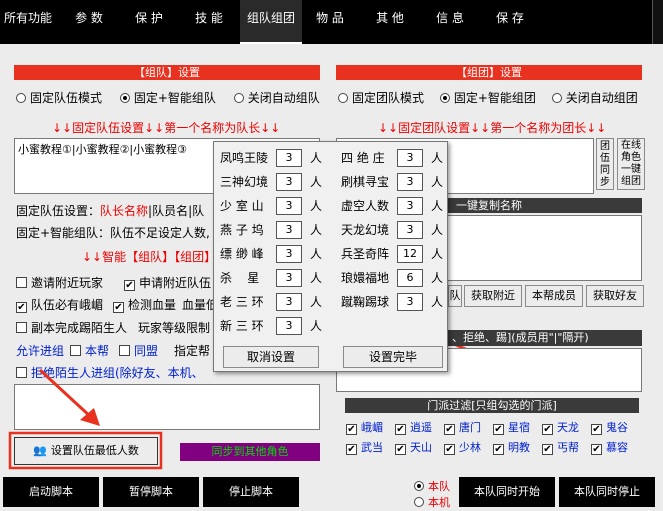  What do you see at coordinates (560, 447) in the screenshot?
I see `sect-checkbox: ✔ 丐帮` at bounding box center [560, 447].